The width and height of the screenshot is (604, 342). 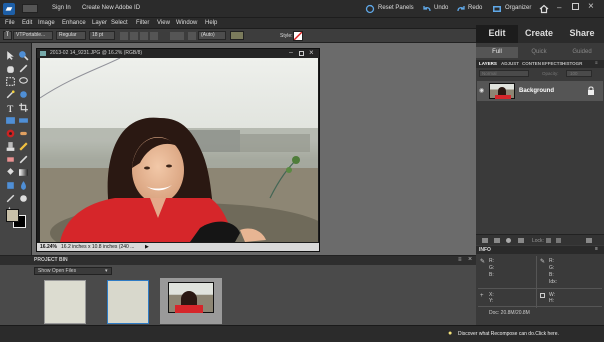 I want to click on italic-button, so click(x=134, y=36).